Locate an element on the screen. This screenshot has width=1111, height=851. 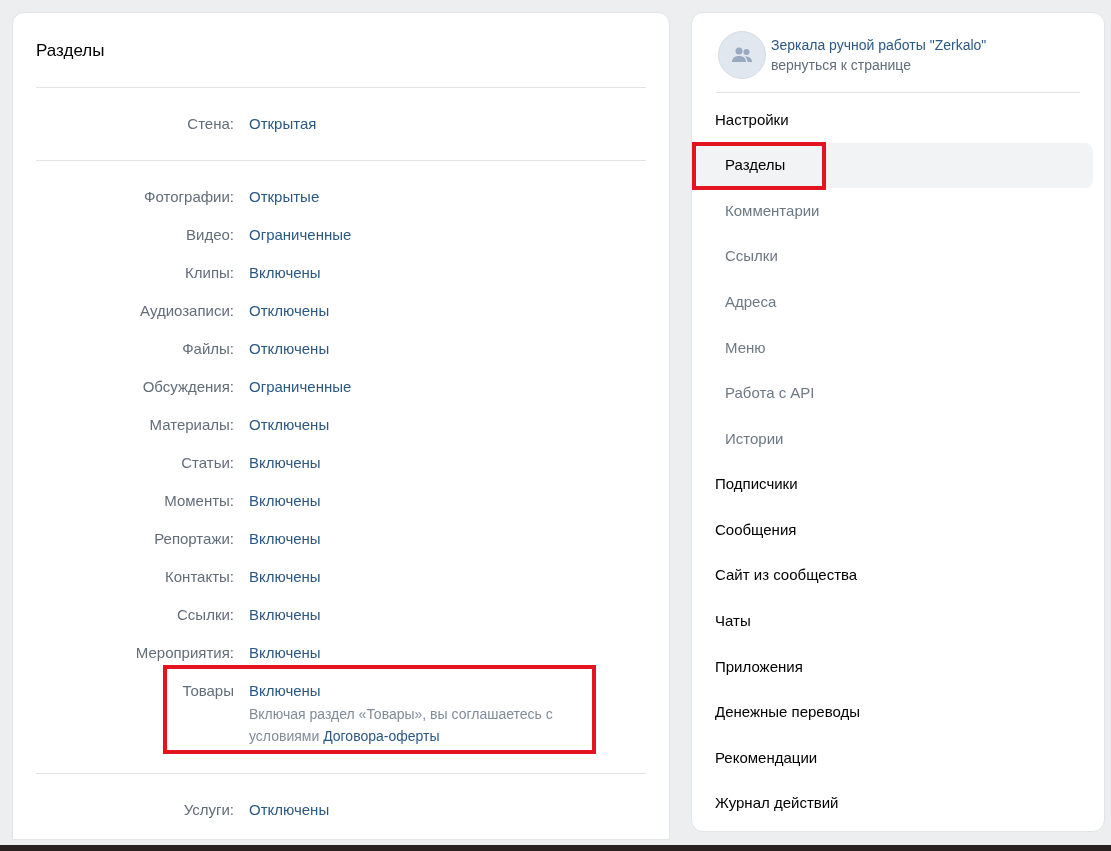
setting-label: Файлы: is located at coordinates (207, 349).